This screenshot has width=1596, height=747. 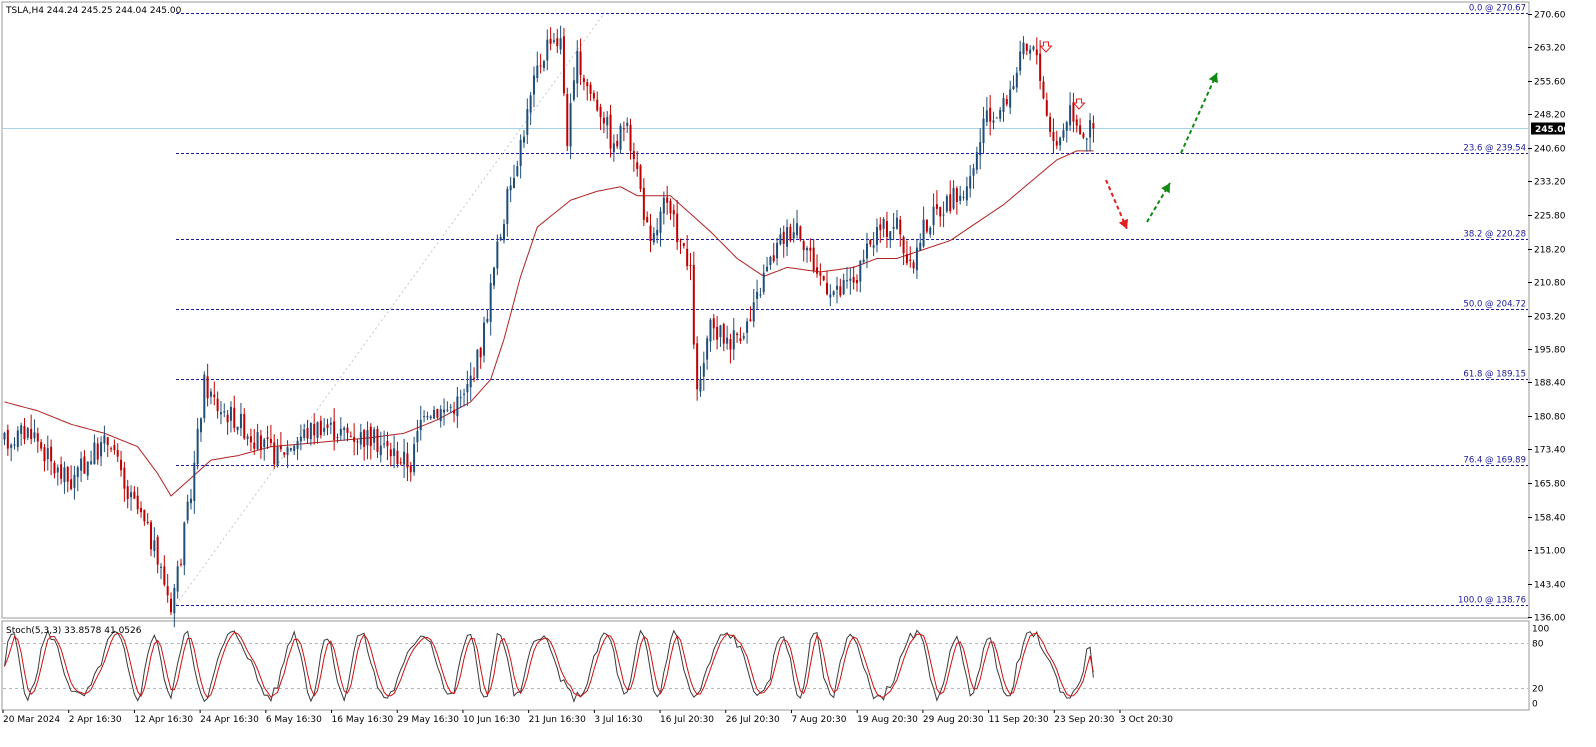 What do you see at coordinates (1550, 49) in the screenshot?
I see `price-tick-label: 263.20` at bounding box center [1550, 49].